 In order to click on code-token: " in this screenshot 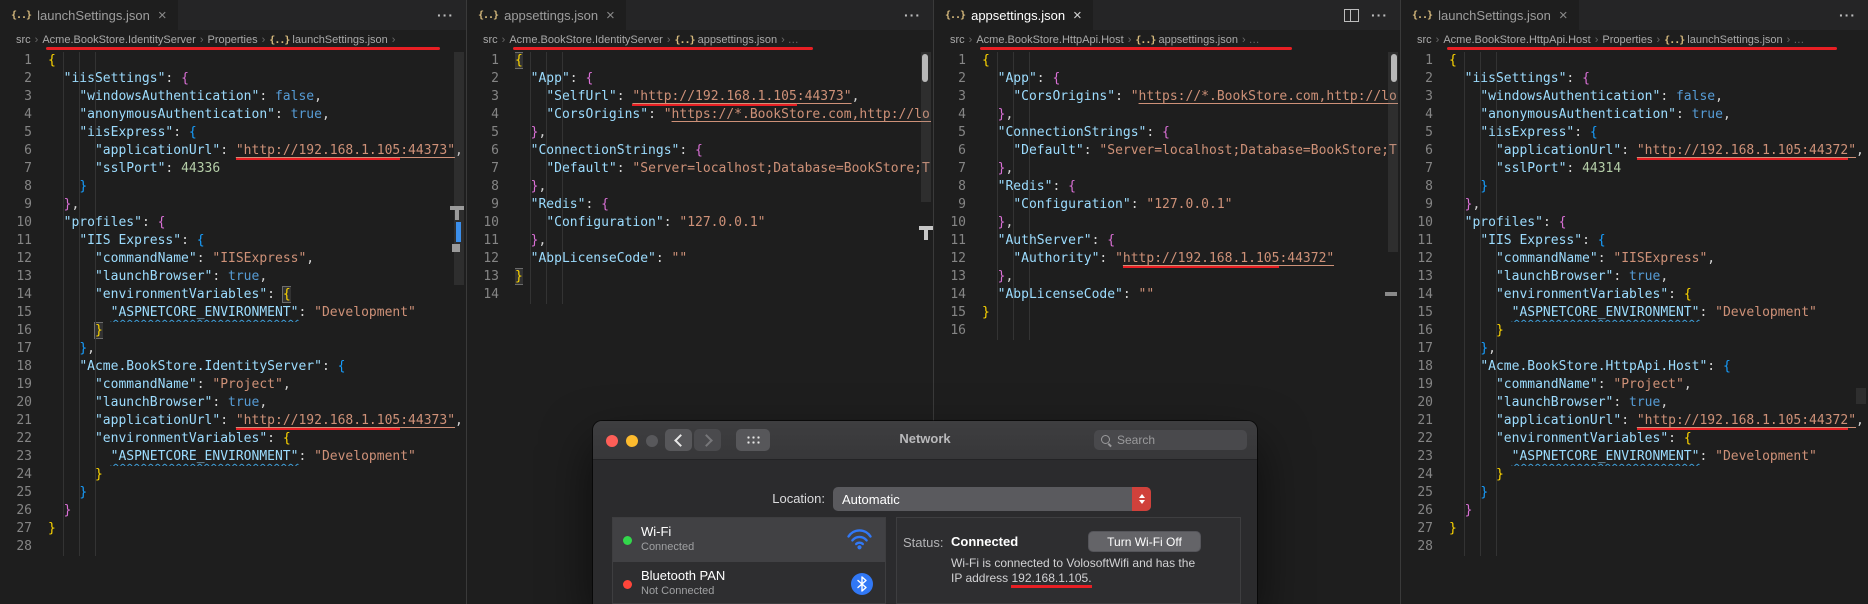, I will do `click(1852, 150)`.